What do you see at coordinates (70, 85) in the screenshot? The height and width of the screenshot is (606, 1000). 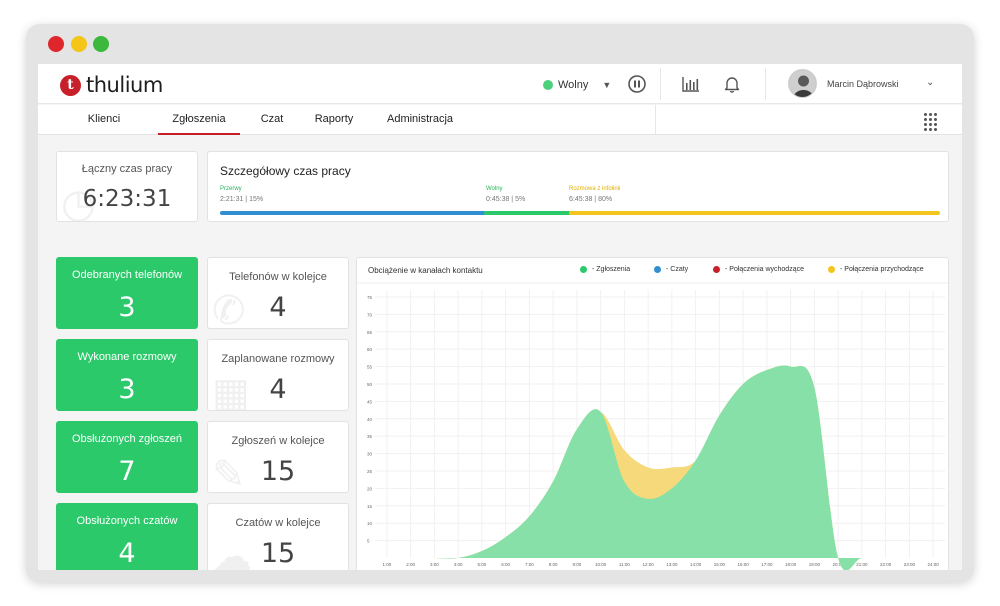 I see `logo-mark: t` at bounding box center [70, 85].